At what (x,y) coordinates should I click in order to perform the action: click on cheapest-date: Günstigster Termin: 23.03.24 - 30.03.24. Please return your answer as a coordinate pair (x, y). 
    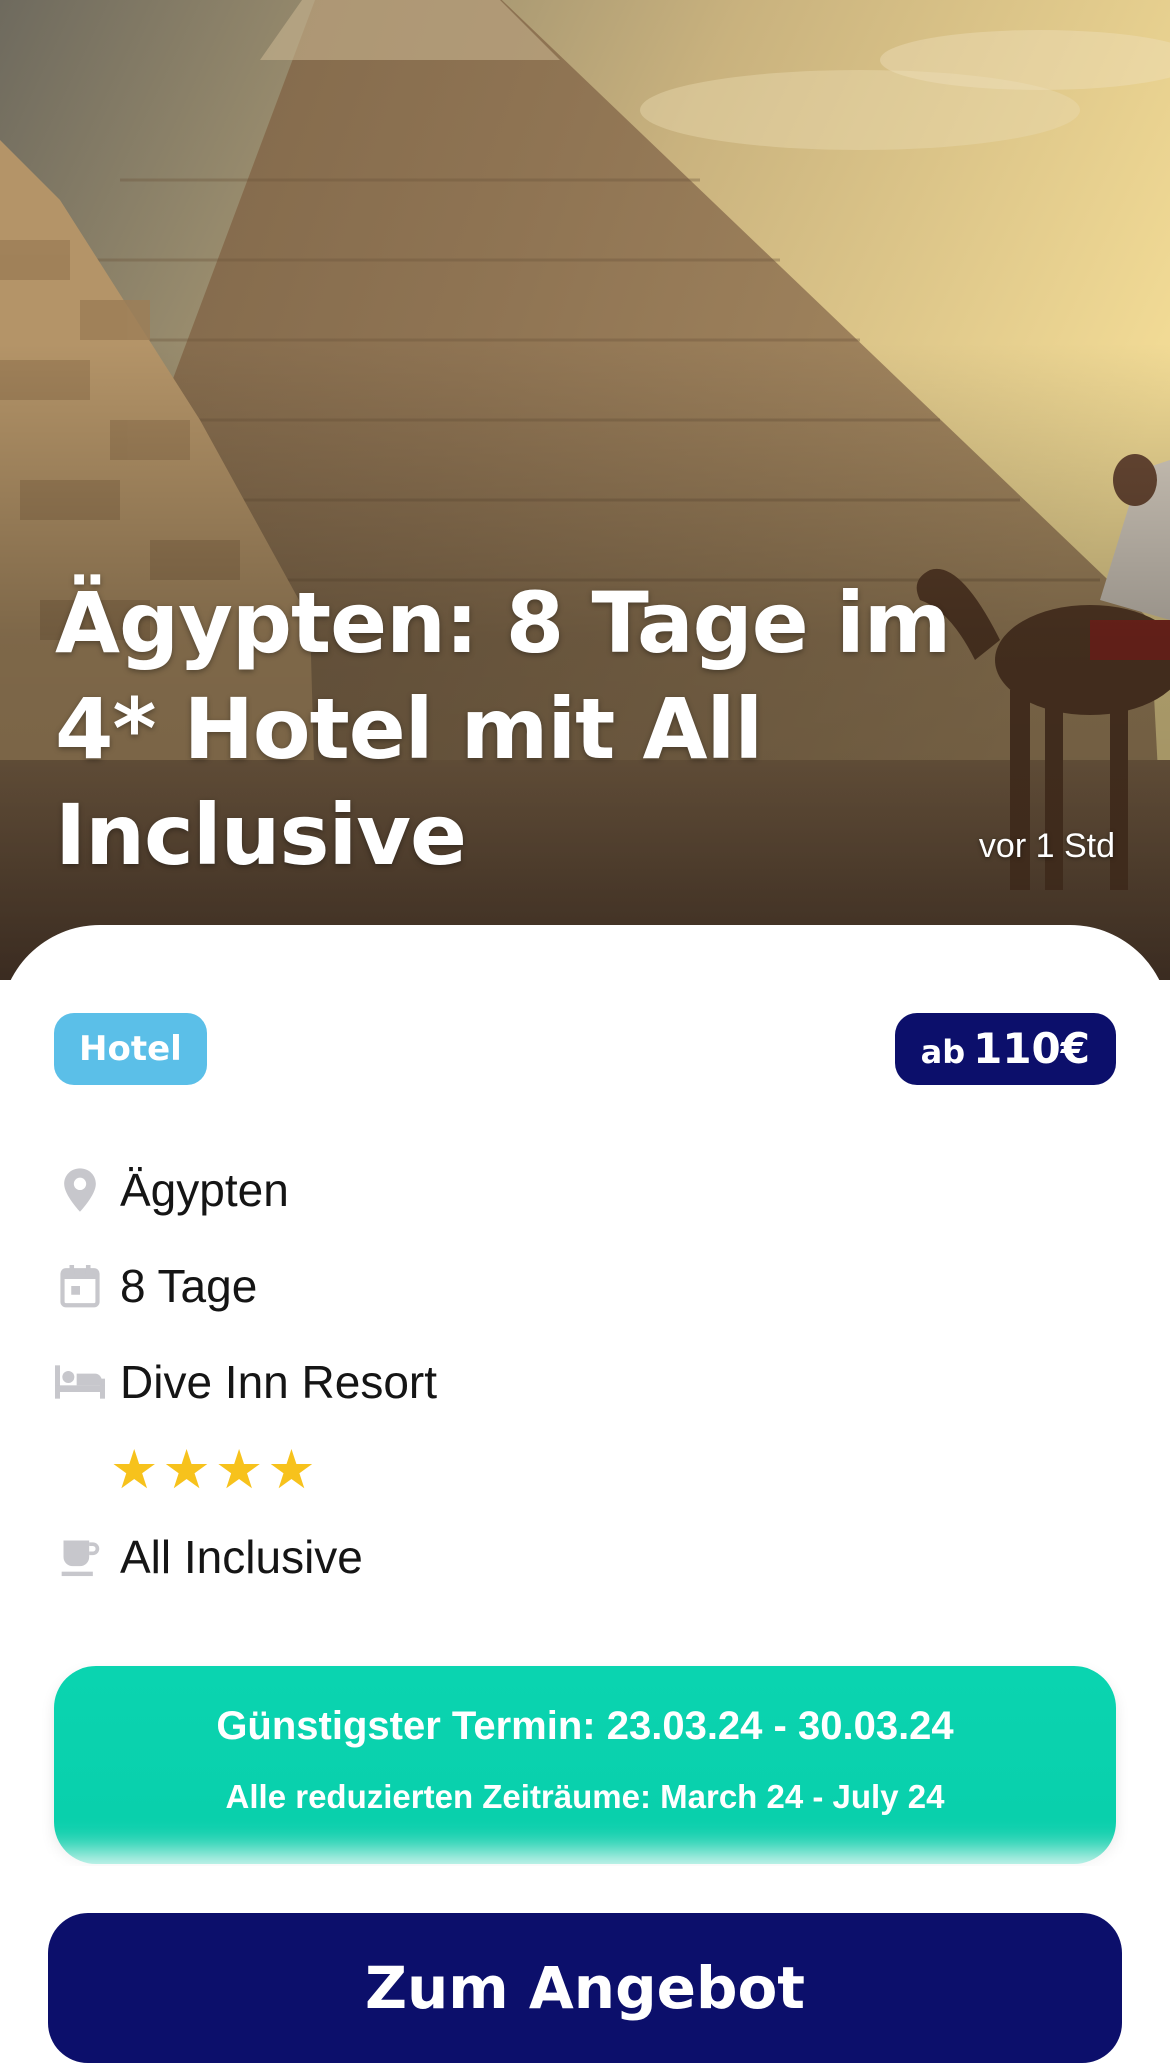
    Looking at the image, I should click on (585, 1726).